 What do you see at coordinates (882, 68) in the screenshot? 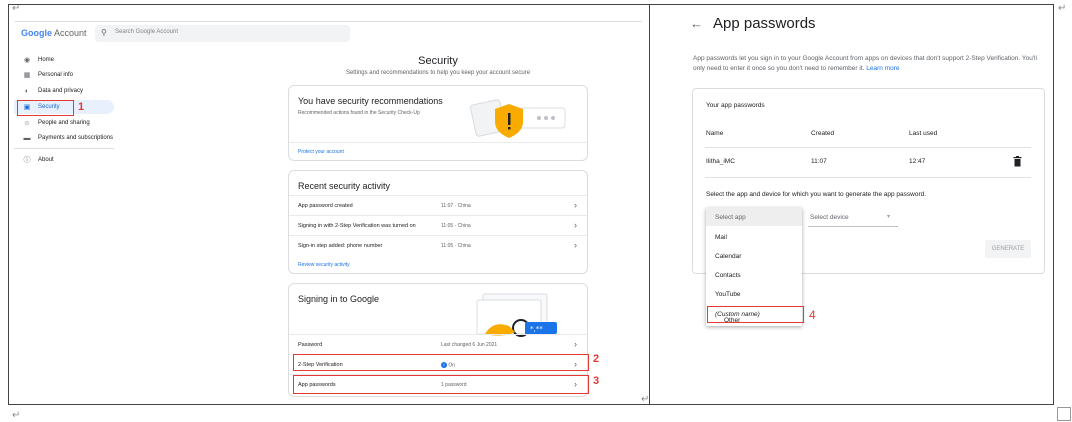
I see `learn-more-link: Learn more` at bounding box center [882, 68].